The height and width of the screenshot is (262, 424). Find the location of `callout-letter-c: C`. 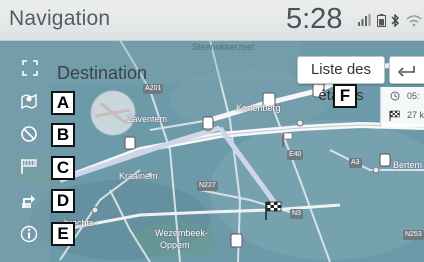

callout-letter-c: C is located at coordinates (63, 168).